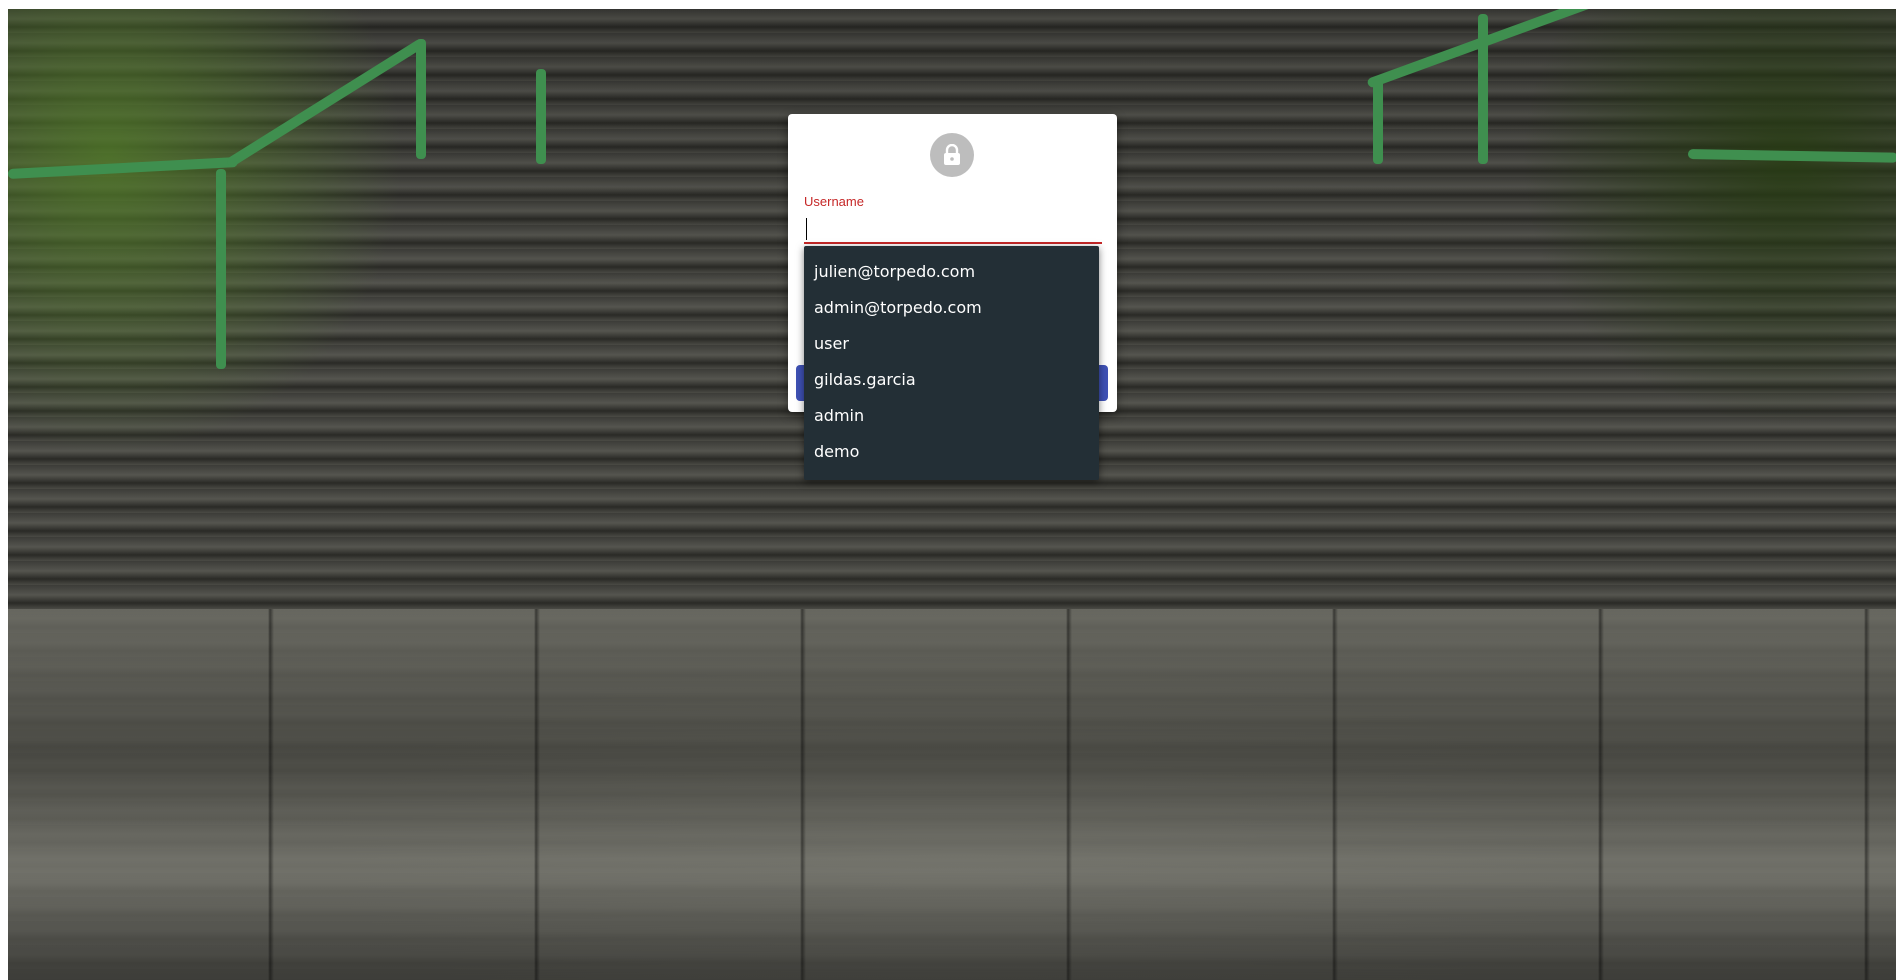 The image size is (1904, 980). What do you see at coordinates (951, 416) in the screenshot?
I see `autocomplete-option: admin` at bounding box center [951, 416].